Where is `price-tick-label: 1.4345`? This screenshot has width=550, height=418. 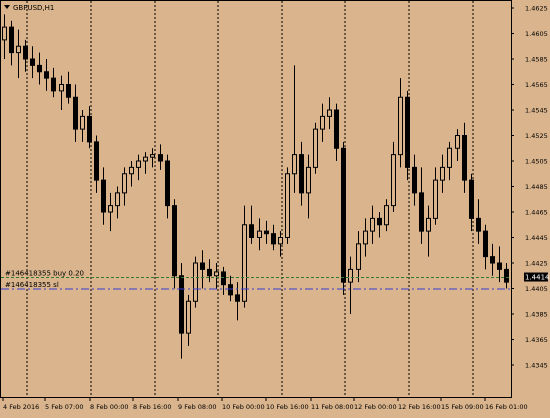
price-tick-label: 1.4345 is located at coordinates (536, 366).